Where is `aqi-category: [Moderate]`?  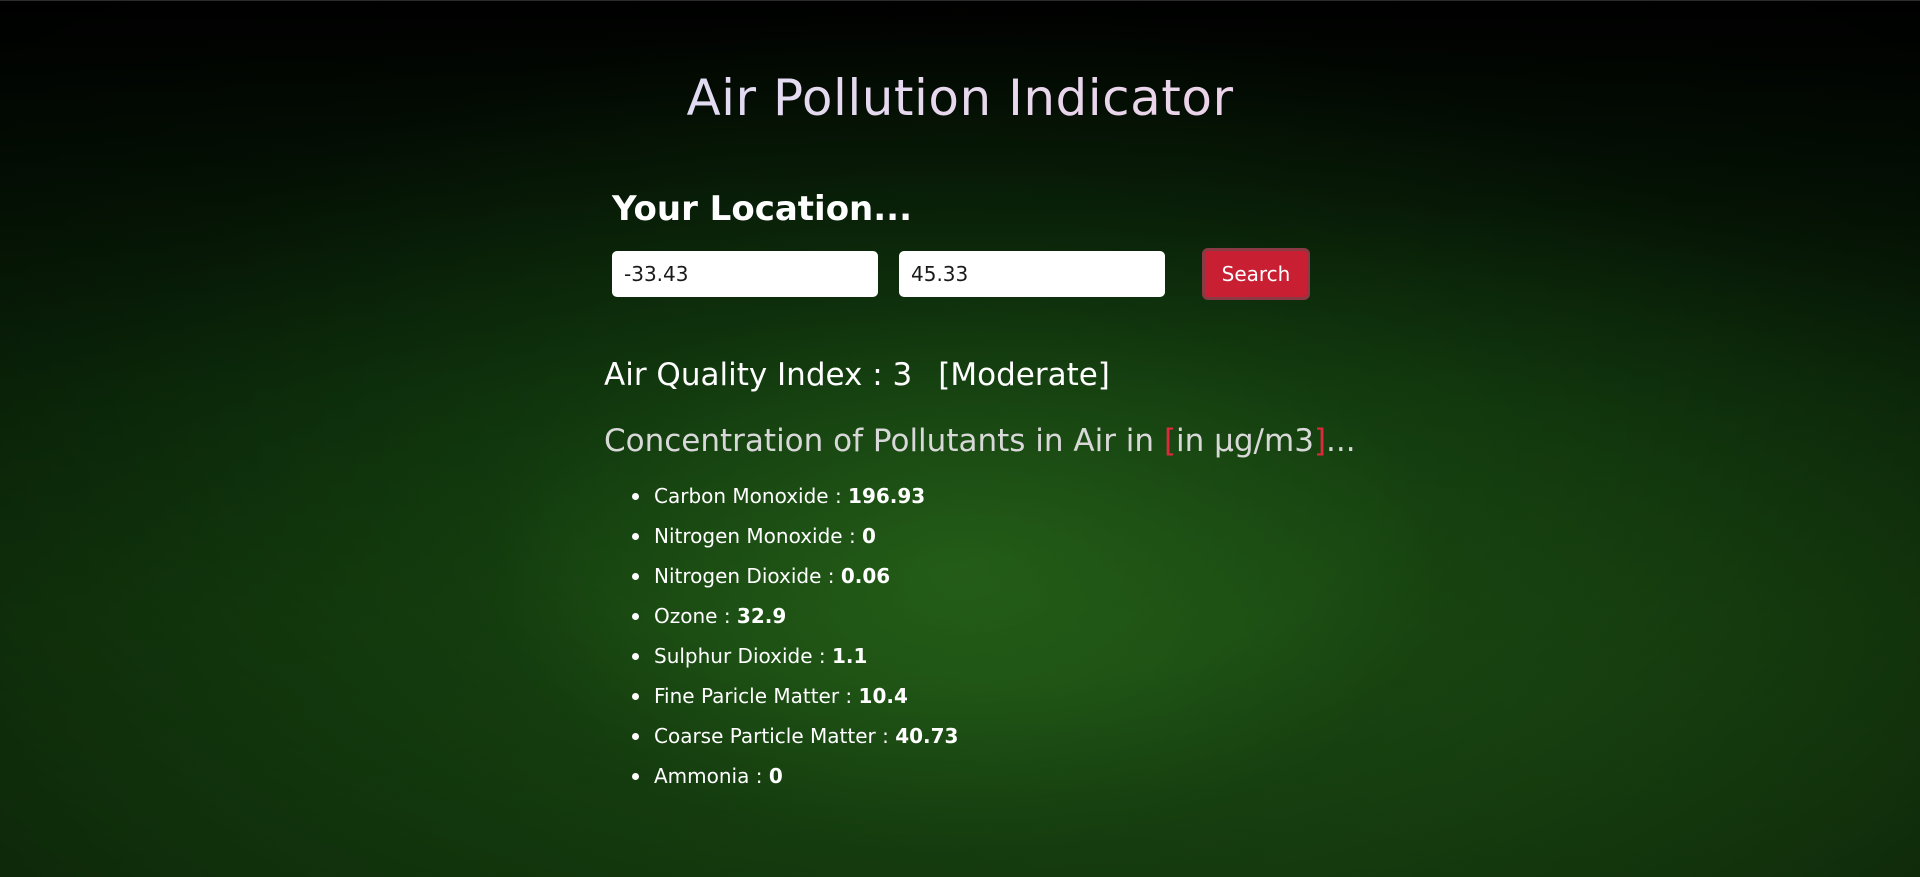 aqi-category: [Moderate] is located at coordinates (1024, 375).